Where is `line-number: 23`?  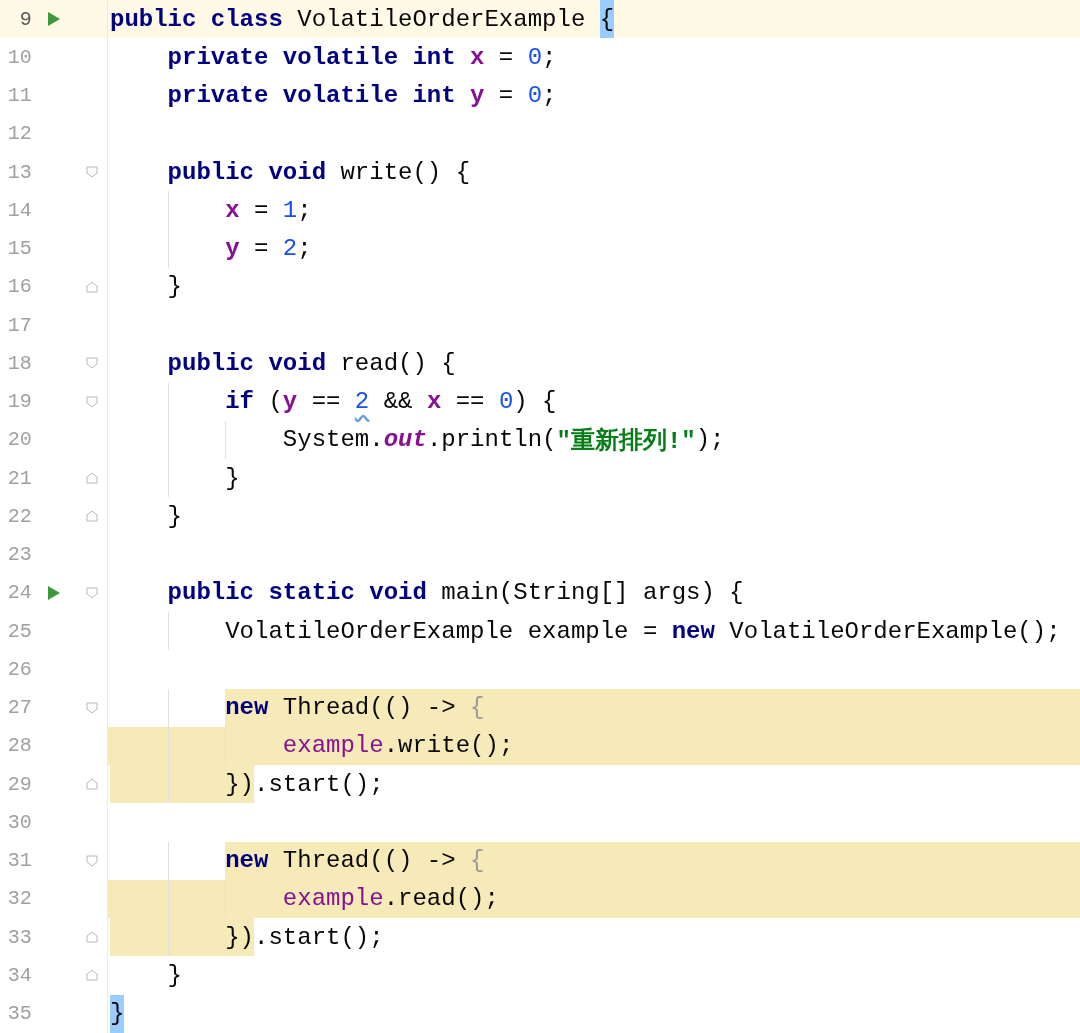
line-number: 23 is located at coordinates (19, 555).